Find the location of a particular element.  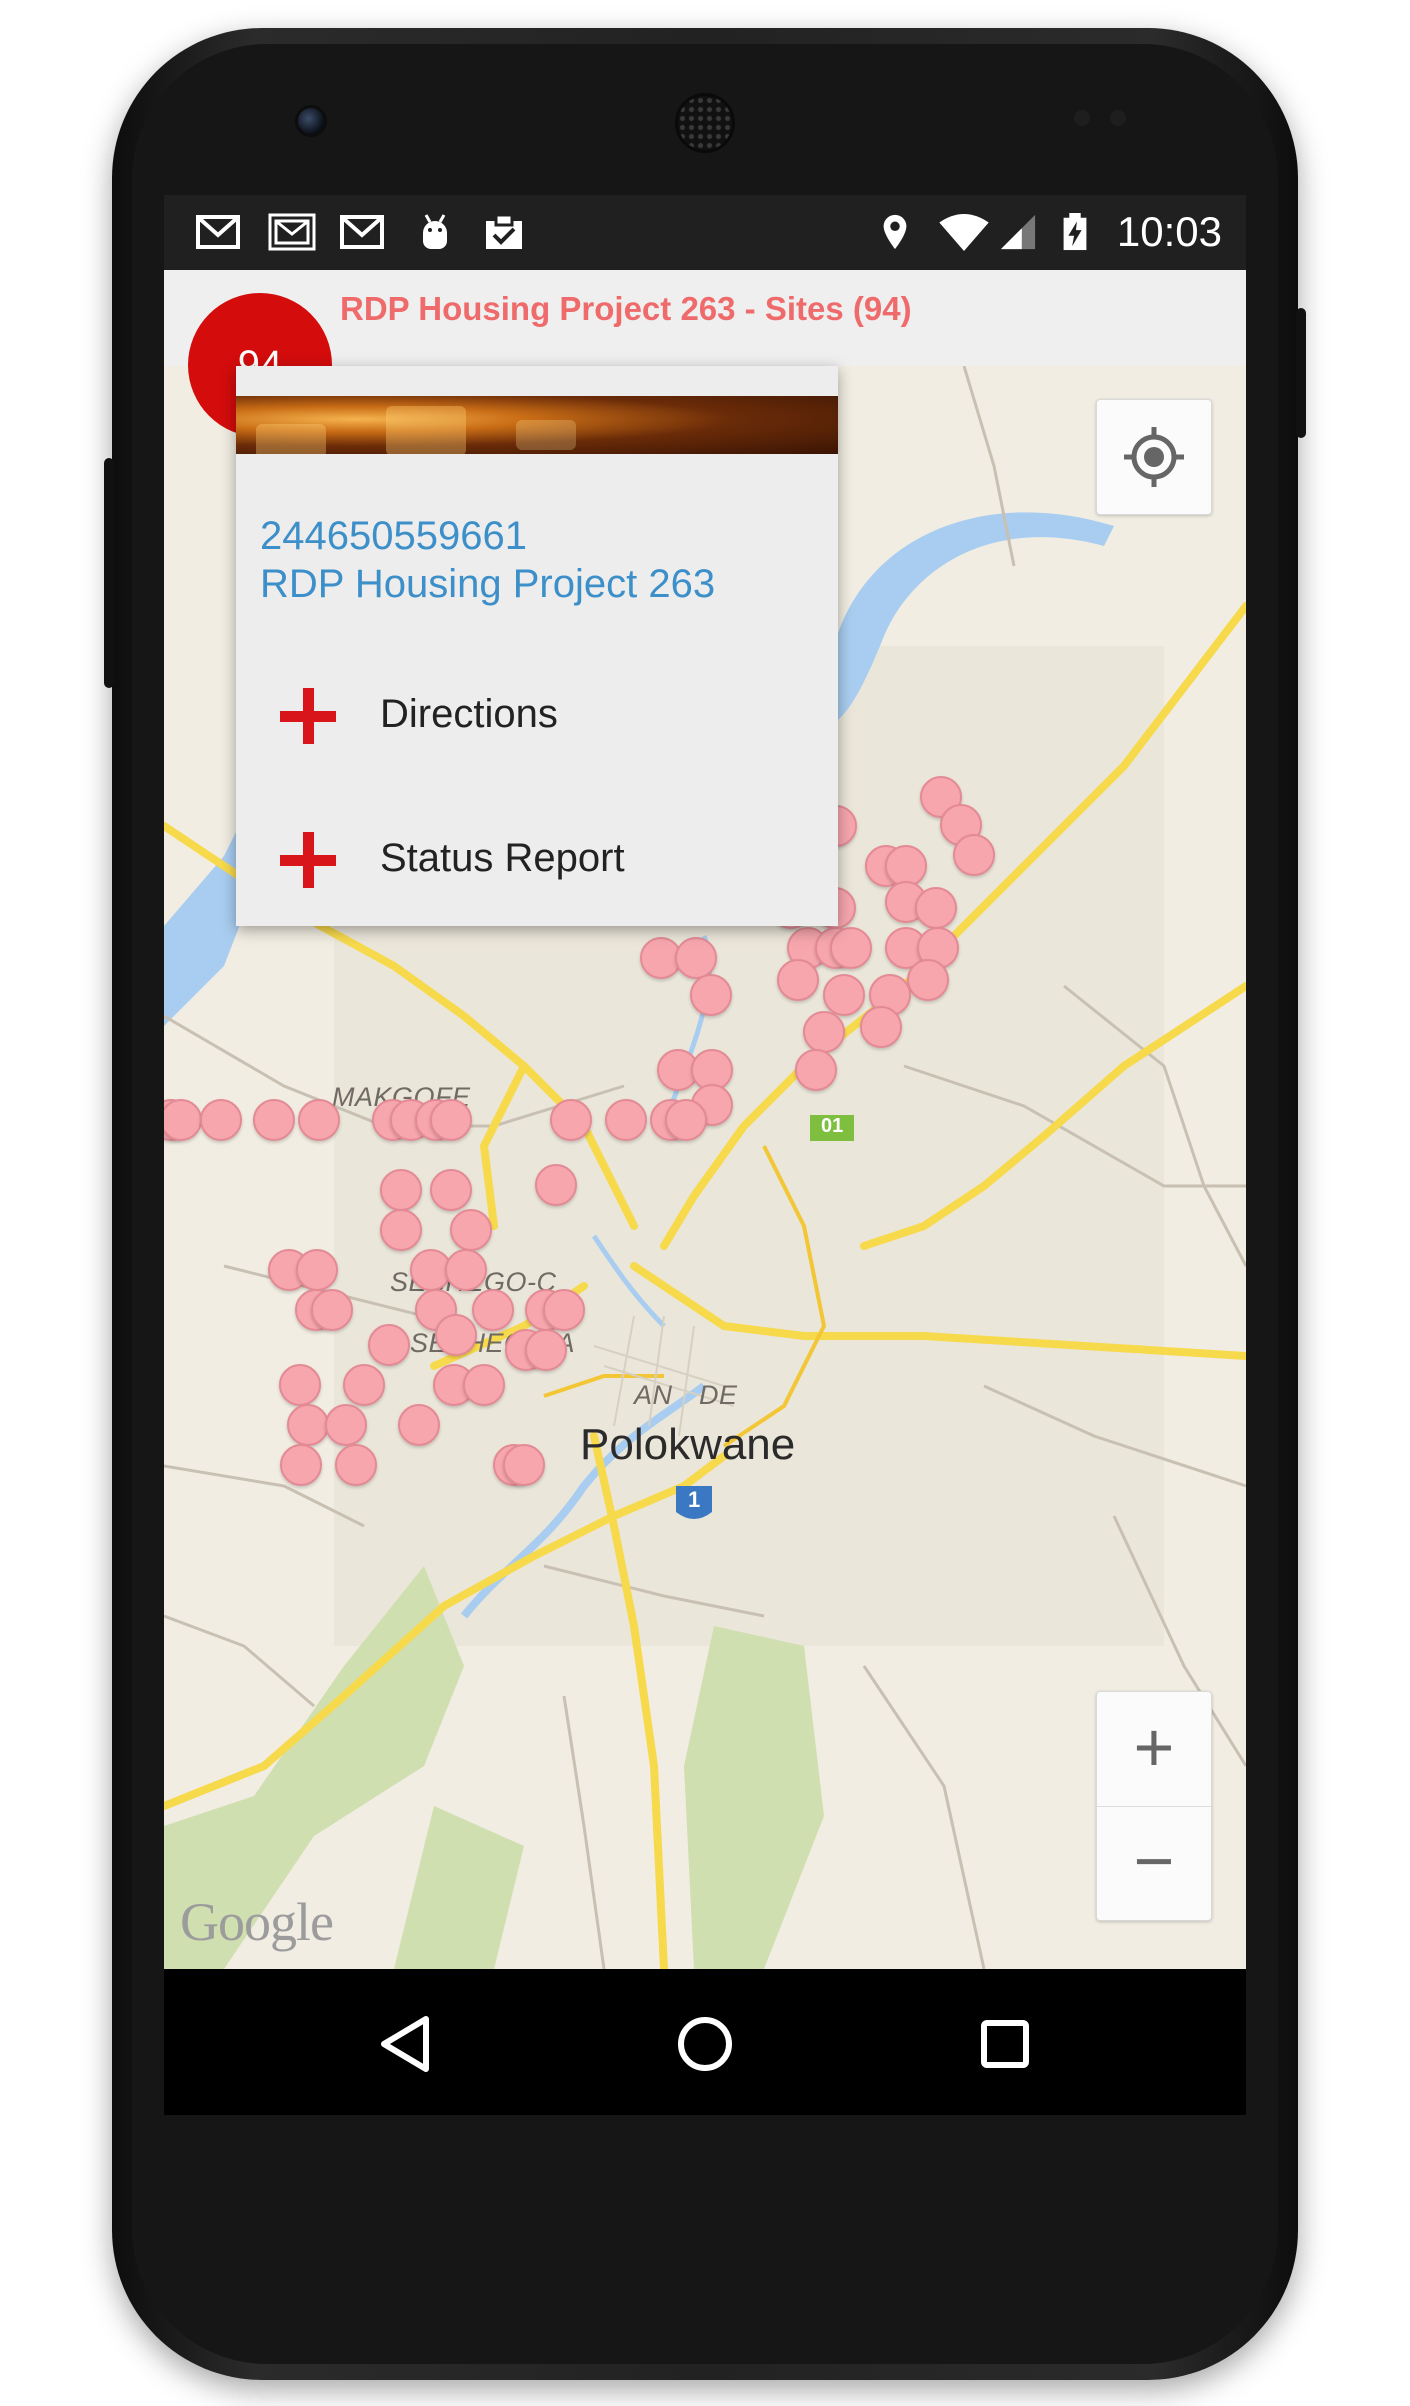

site-id: 244650559661 is located at coordinates (393, 536).